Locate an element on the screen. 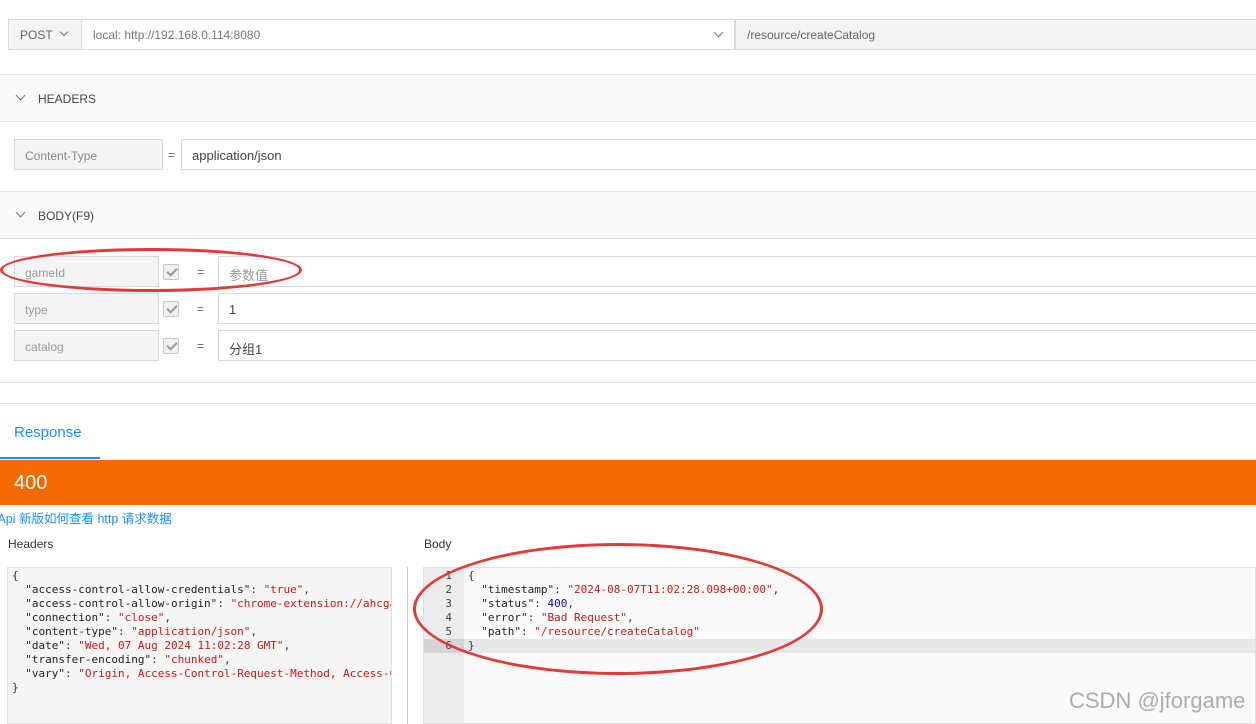 Image resolution: width=1256 pixels, height=724 pixels. path-text: /resource/createCatalog is located at coordinates (811, 35).